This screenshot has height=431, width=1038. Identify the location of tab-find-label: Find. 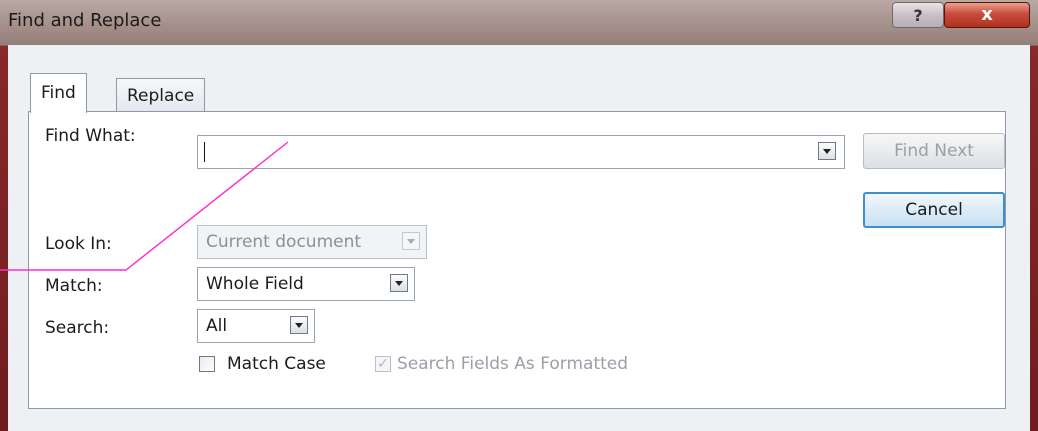
(58, 93).